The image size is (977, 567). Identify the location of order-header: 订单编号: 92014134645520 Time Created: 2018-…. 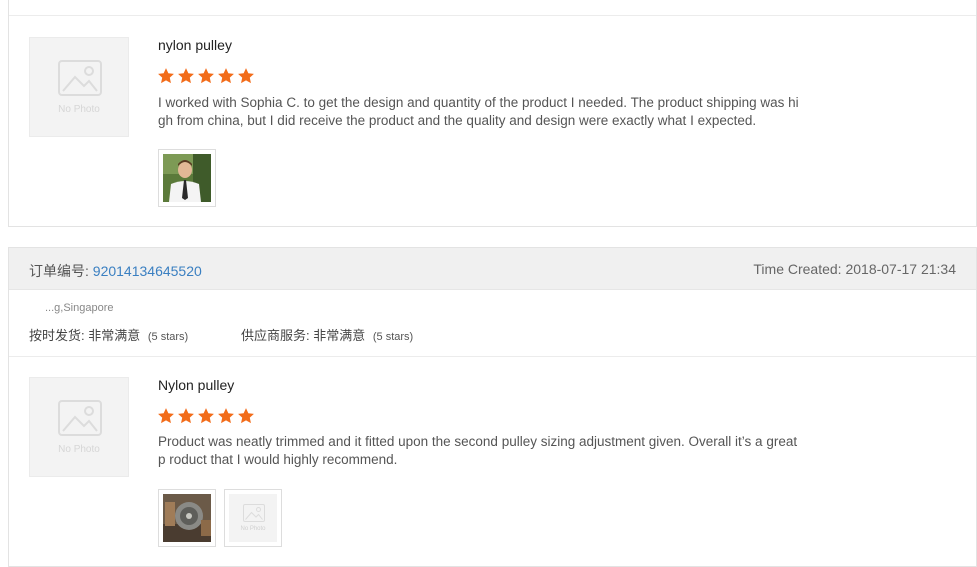
(492, 269).